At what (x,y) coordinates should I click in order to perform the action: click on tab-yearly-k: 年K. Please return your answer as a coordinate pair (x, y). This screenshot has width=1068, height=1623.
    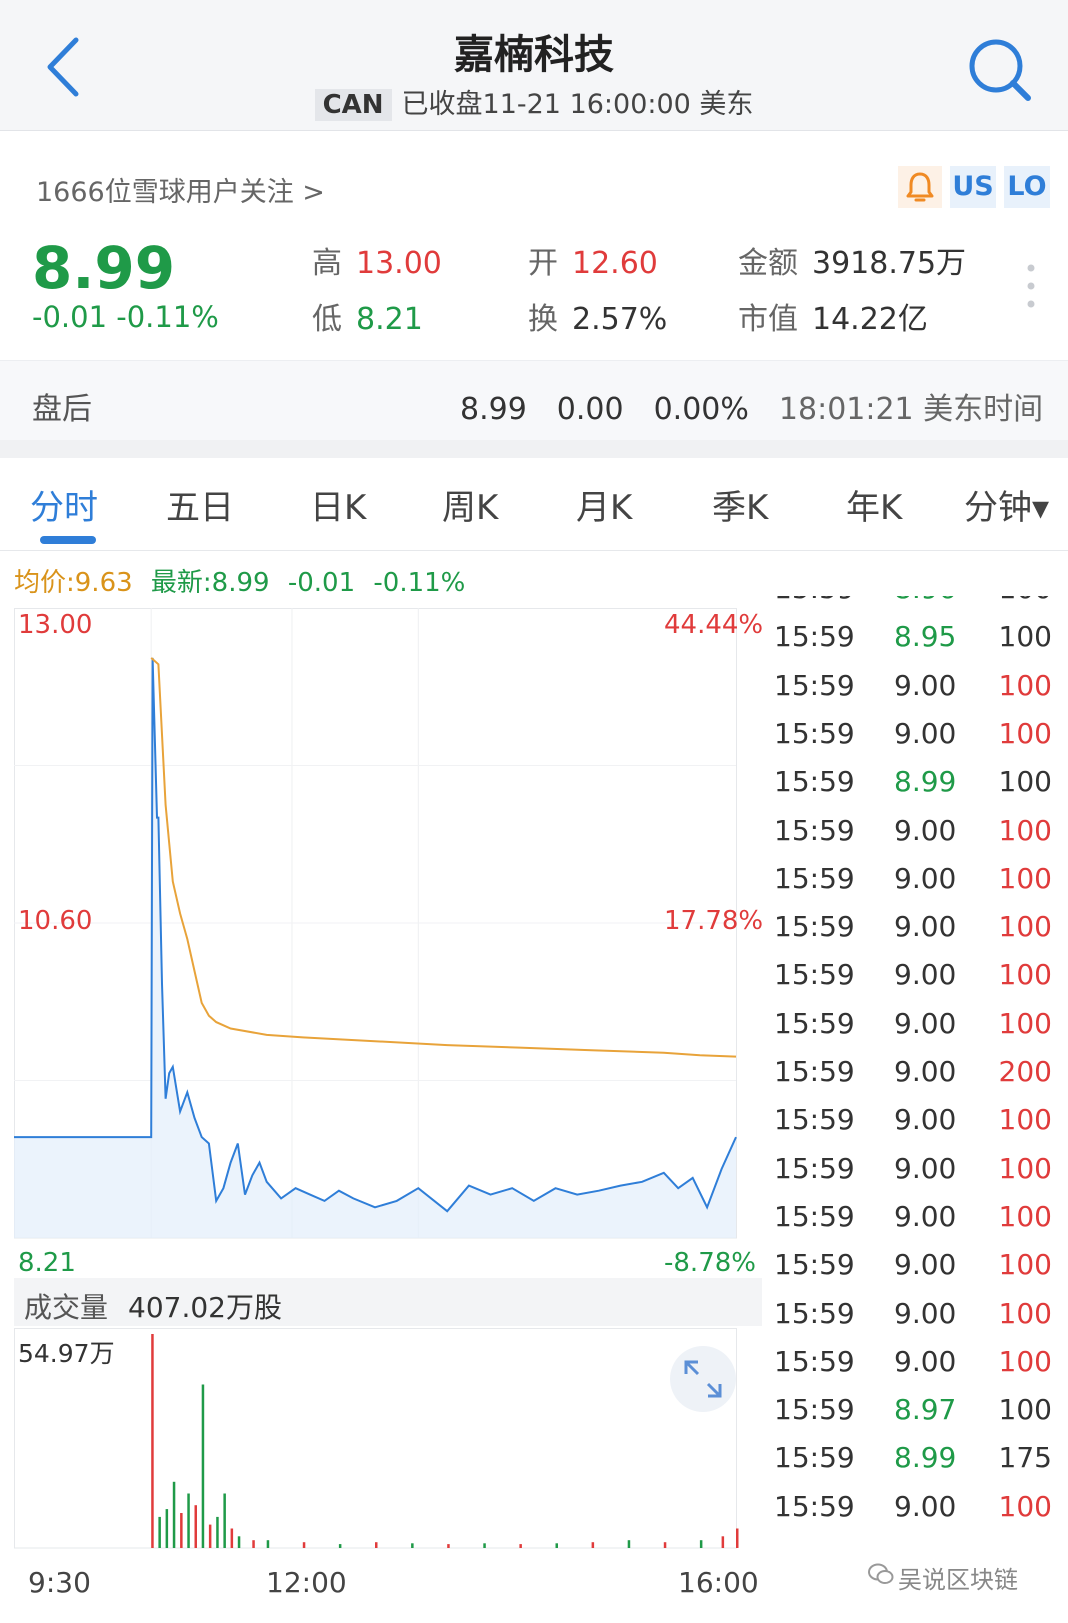
    Looking at the image, I should click on (874, 504).